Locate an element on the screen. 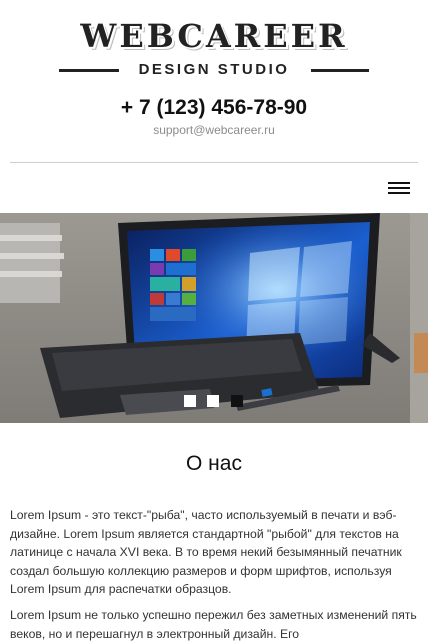 The height and width of the screenshot is (643, 428). logo-title: WEBCAREER is located at coordinates (214, 36).